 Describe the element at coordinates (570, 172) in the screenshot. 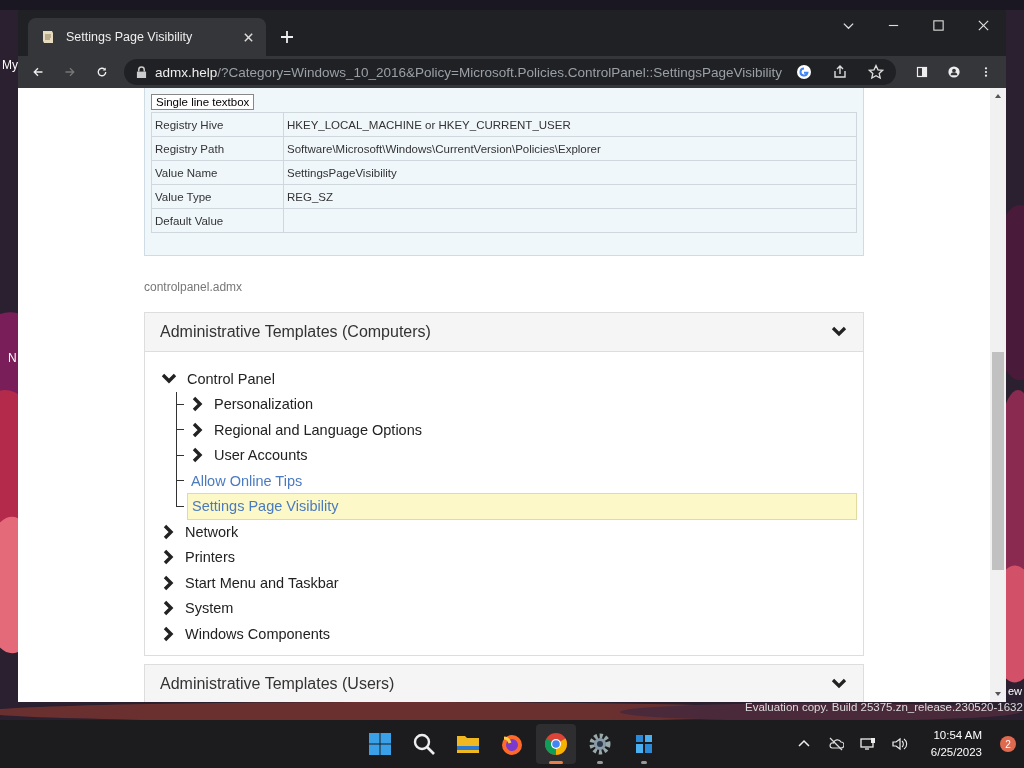

I see `table-cell: SettingsPageVisibility` at that location.